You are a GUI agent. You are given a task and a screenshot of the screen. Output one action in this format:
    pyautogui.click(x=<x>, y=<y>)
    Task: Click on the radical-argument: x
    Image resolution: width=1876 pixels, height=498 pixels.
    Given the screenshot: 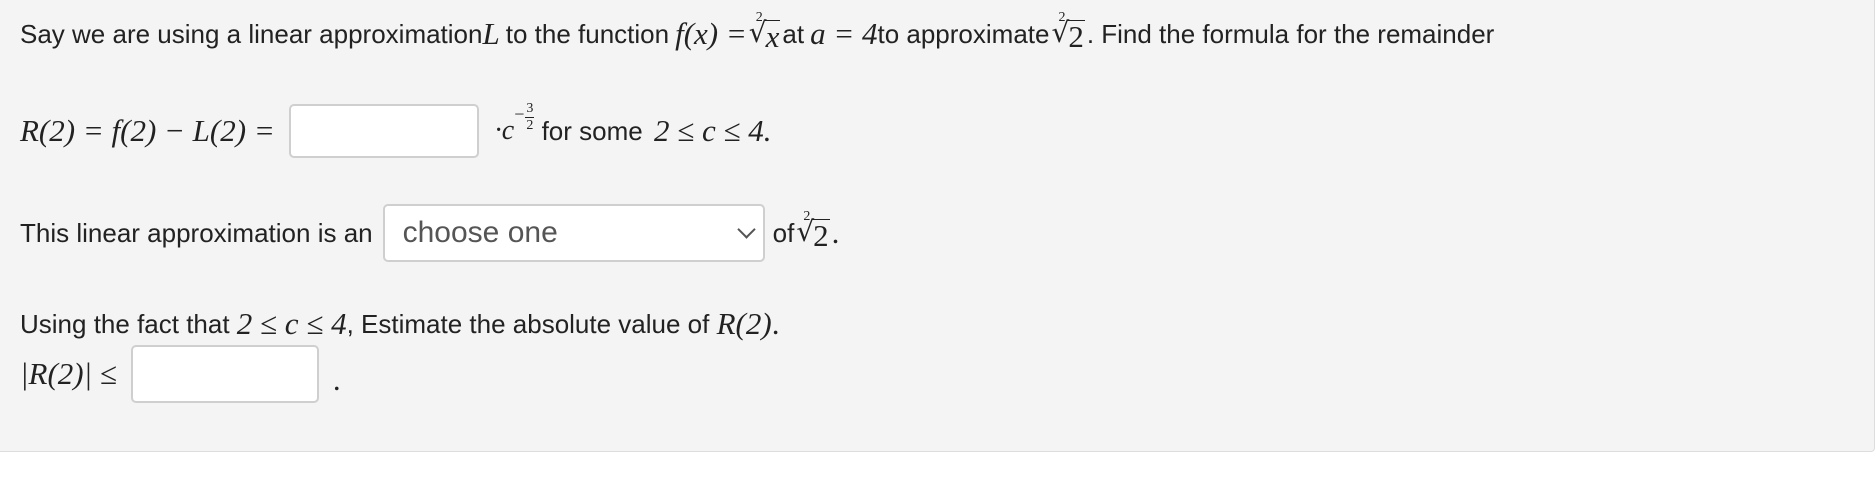 What is the action you would take?
    pyautogui.click(x=772, y=36)
    